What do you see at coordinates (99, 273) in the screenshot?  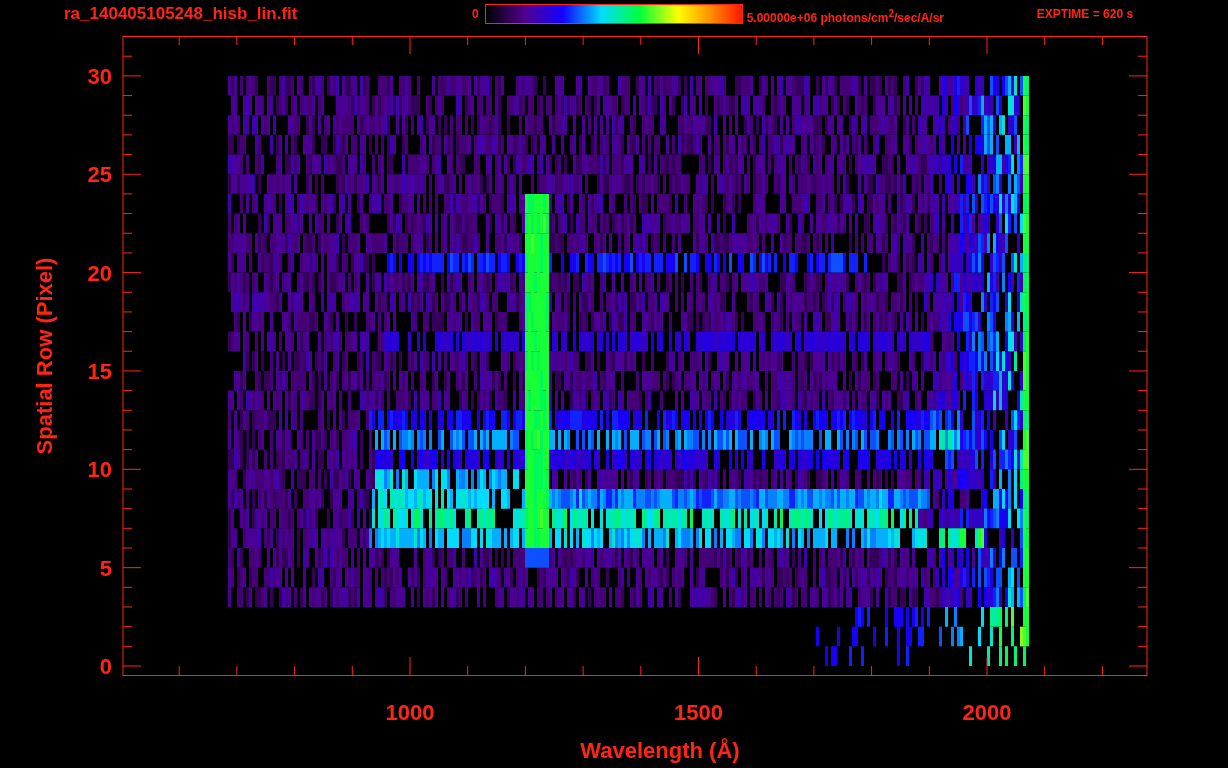 I see `y-tick-label: 20` at bounding box center [99, 273].